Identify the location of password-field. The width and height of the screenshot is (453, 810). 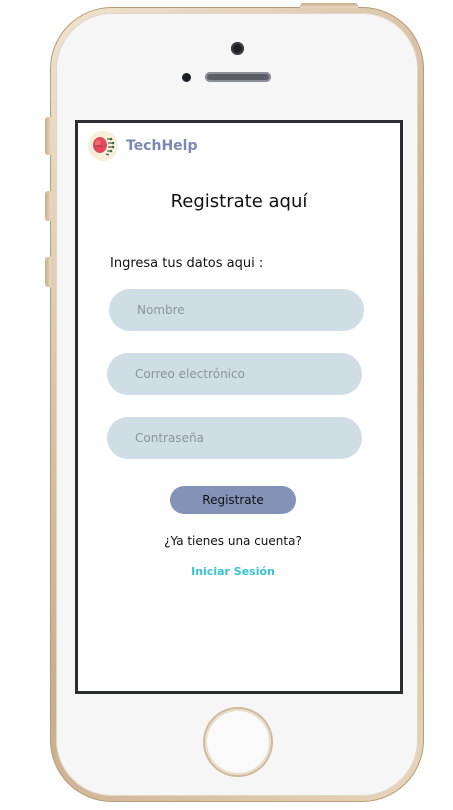
(234, 438).